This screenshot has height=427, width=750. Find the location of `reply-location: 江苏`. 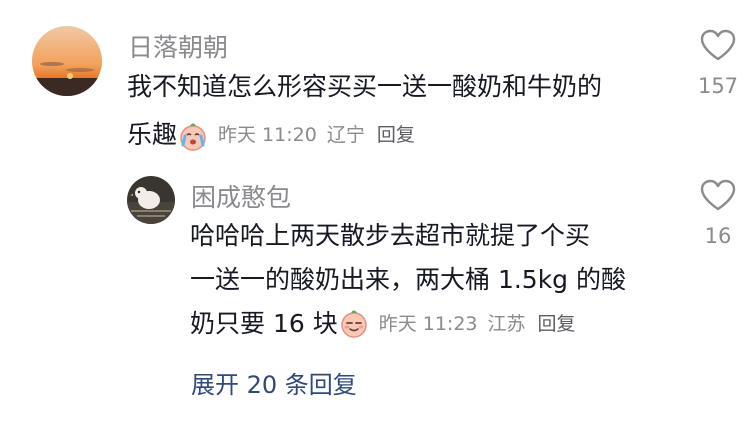

reply-location: 江苏 is located at coordinates (506, 324).